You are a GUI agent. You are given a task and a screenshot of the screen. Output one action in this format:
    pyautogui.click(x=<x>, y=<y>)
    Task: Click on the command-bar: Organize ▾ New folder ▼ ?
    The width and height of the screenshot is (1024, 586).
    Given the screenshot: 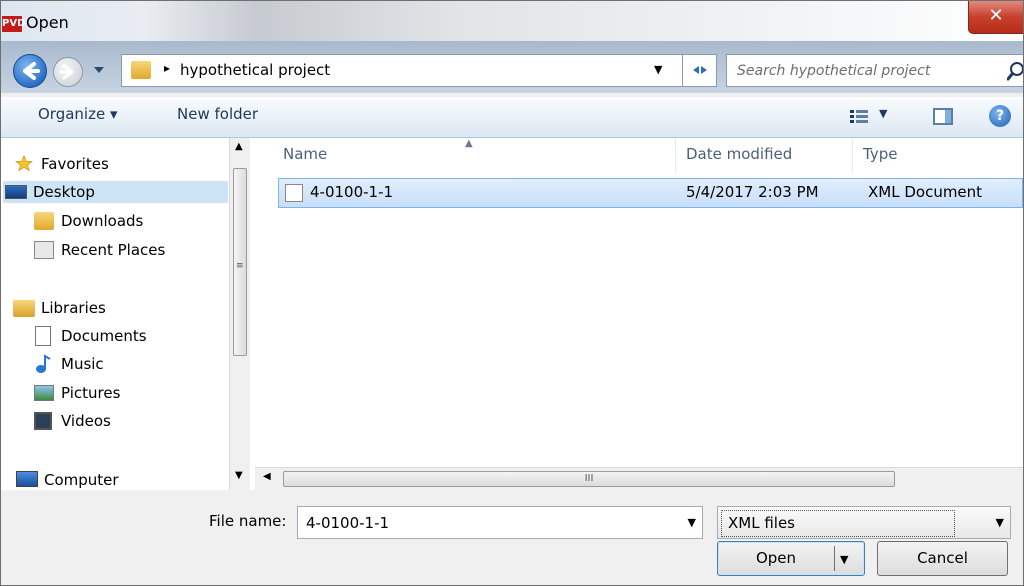 What is the action you would take?
    pyautogui.click(x=512, y=117)
    